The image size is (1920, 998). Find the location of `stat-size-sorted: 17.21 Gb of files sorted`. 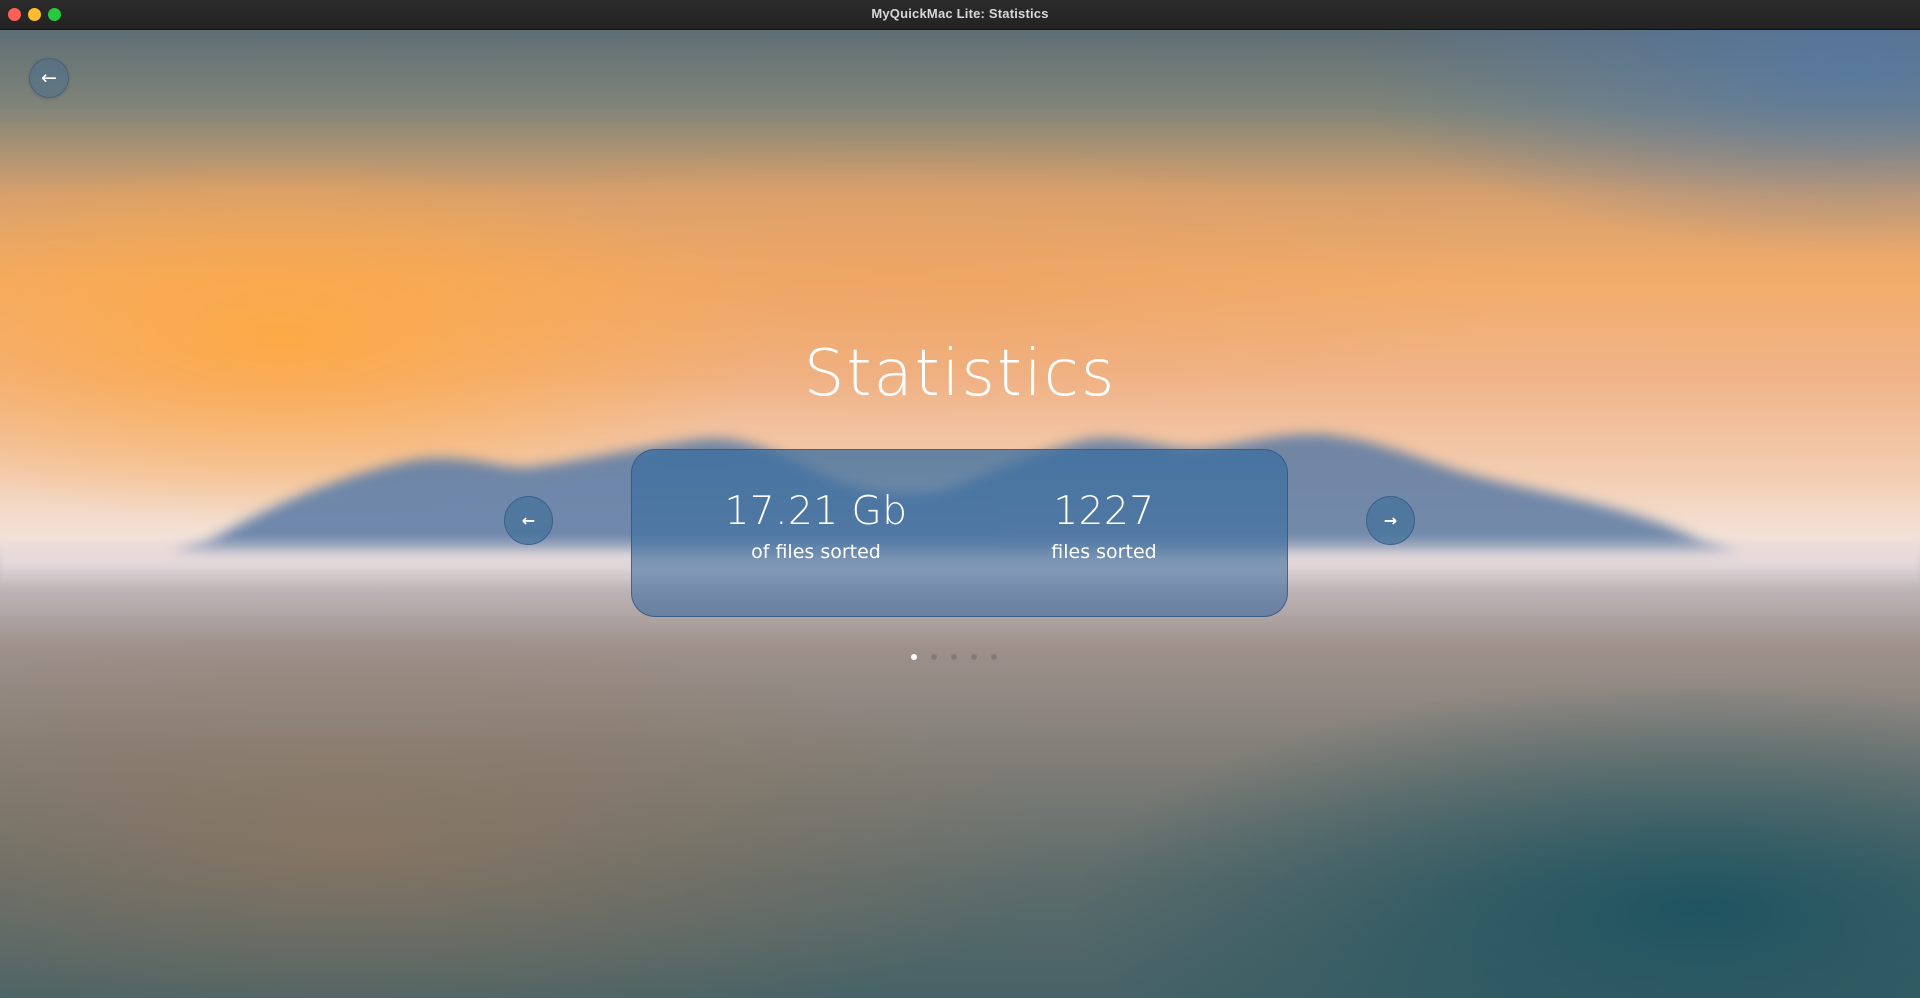

stat-size-sorted: 17.21 Gb of files sorted is located at coordinates (816, 526).